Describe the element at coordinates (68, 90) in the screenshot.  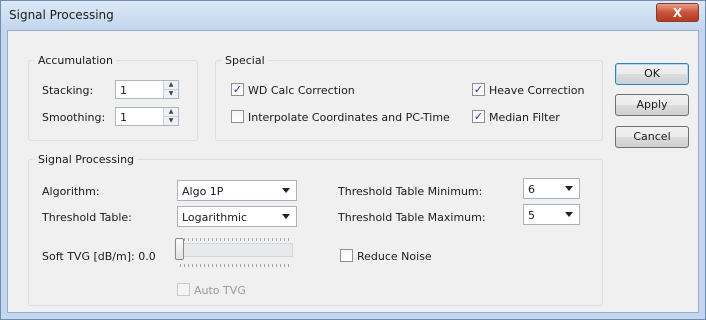
I see `stacking-label: Stacking:` at that location.